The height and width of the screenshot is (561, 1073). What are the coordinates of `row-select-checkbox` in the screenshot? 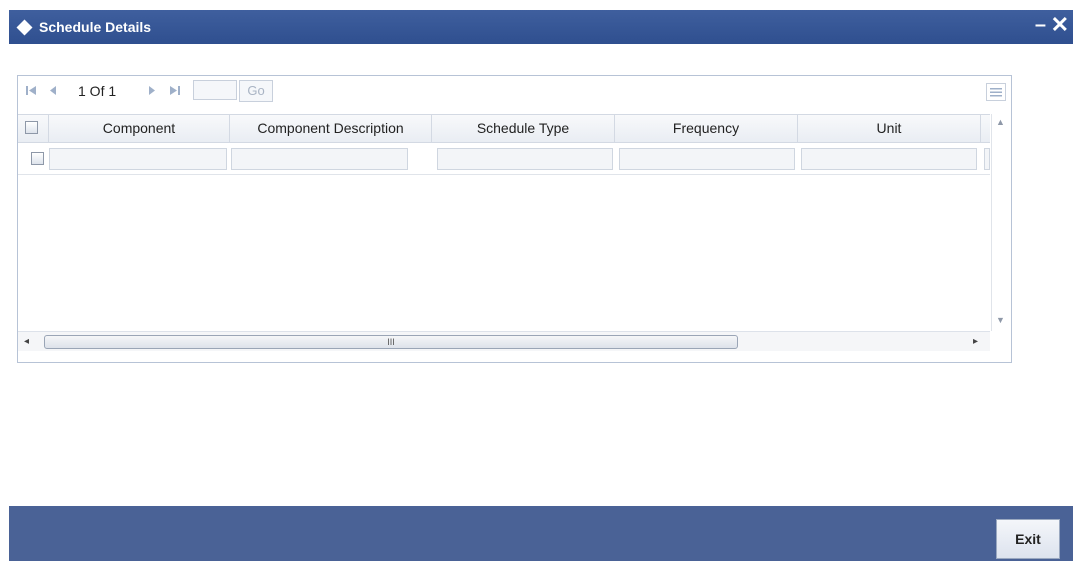 It's located at (37, 158).